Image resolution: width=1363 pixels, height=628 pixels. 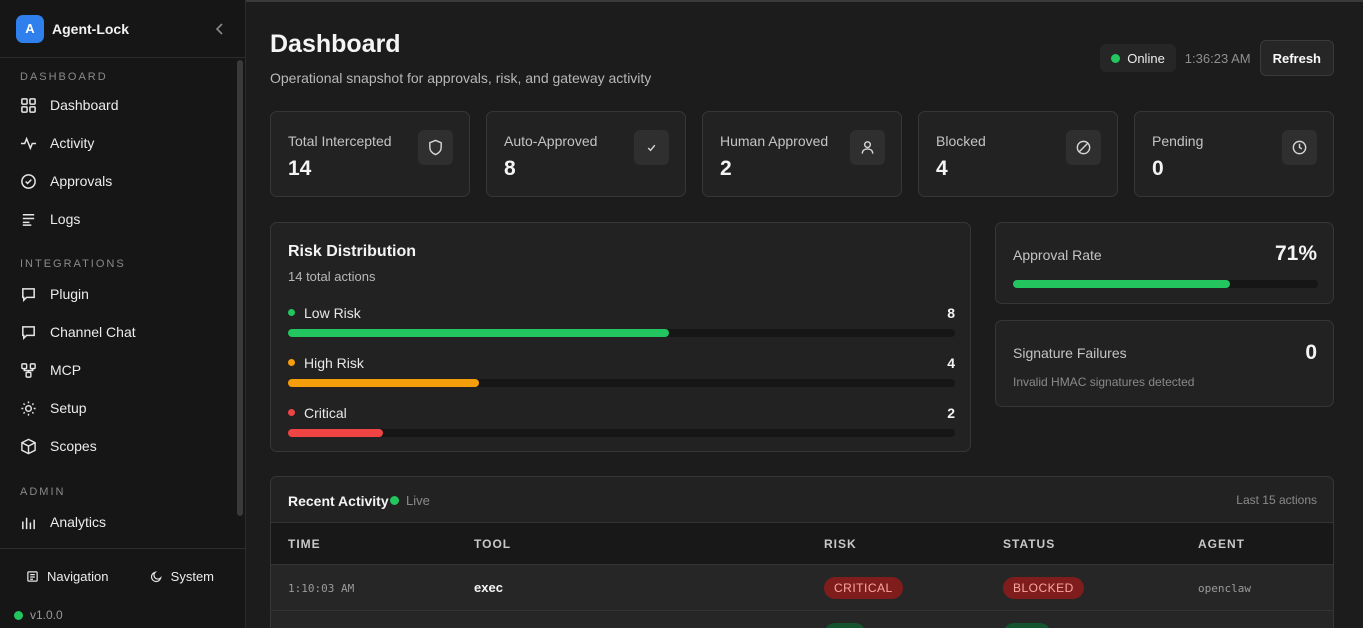 What do you see at coordinates (118, 446) in the screenshot?
I see `sidebar-item-scopes: Scopes` at bounding box center [118, 446].